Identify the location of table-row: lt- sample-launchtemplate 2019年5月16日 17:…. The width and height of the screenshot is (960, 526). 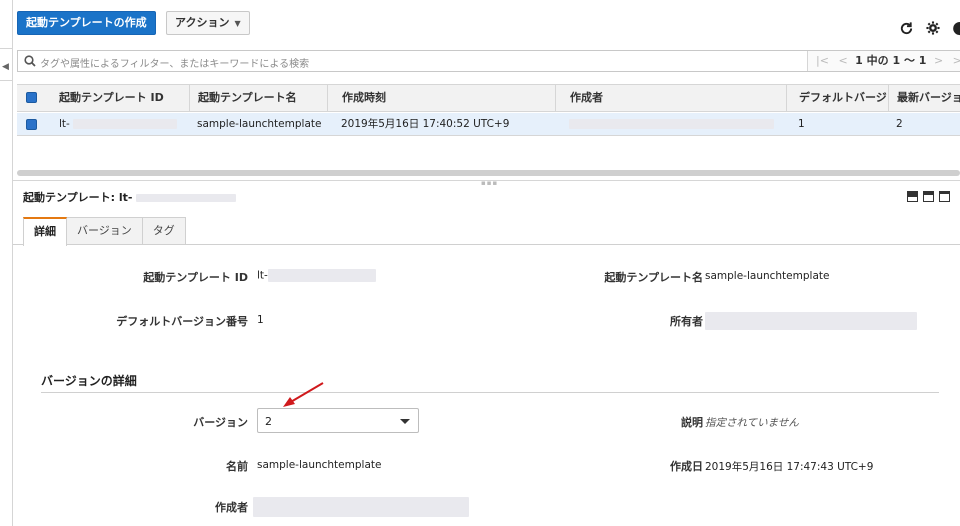
(488, 124).